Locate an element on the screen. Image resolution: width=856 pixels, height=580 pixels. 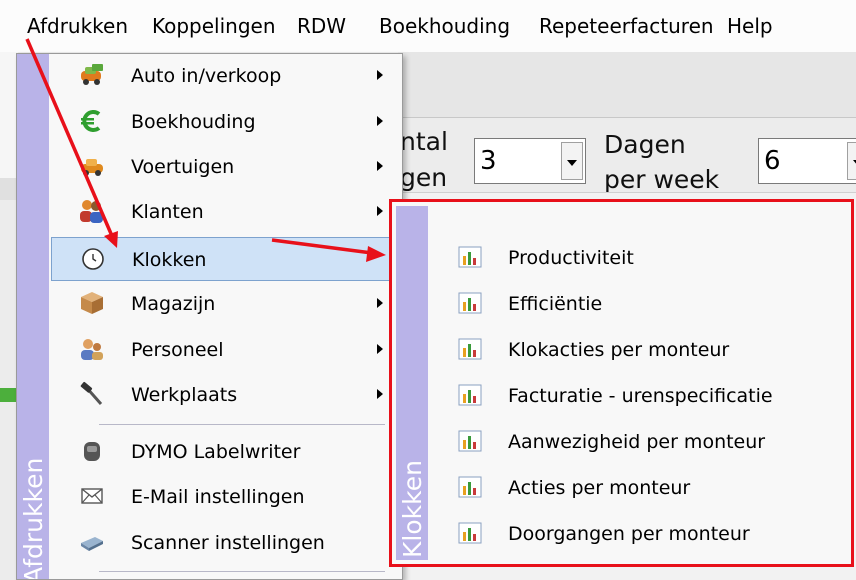
euro-icon is located at coordinates (91, 121).